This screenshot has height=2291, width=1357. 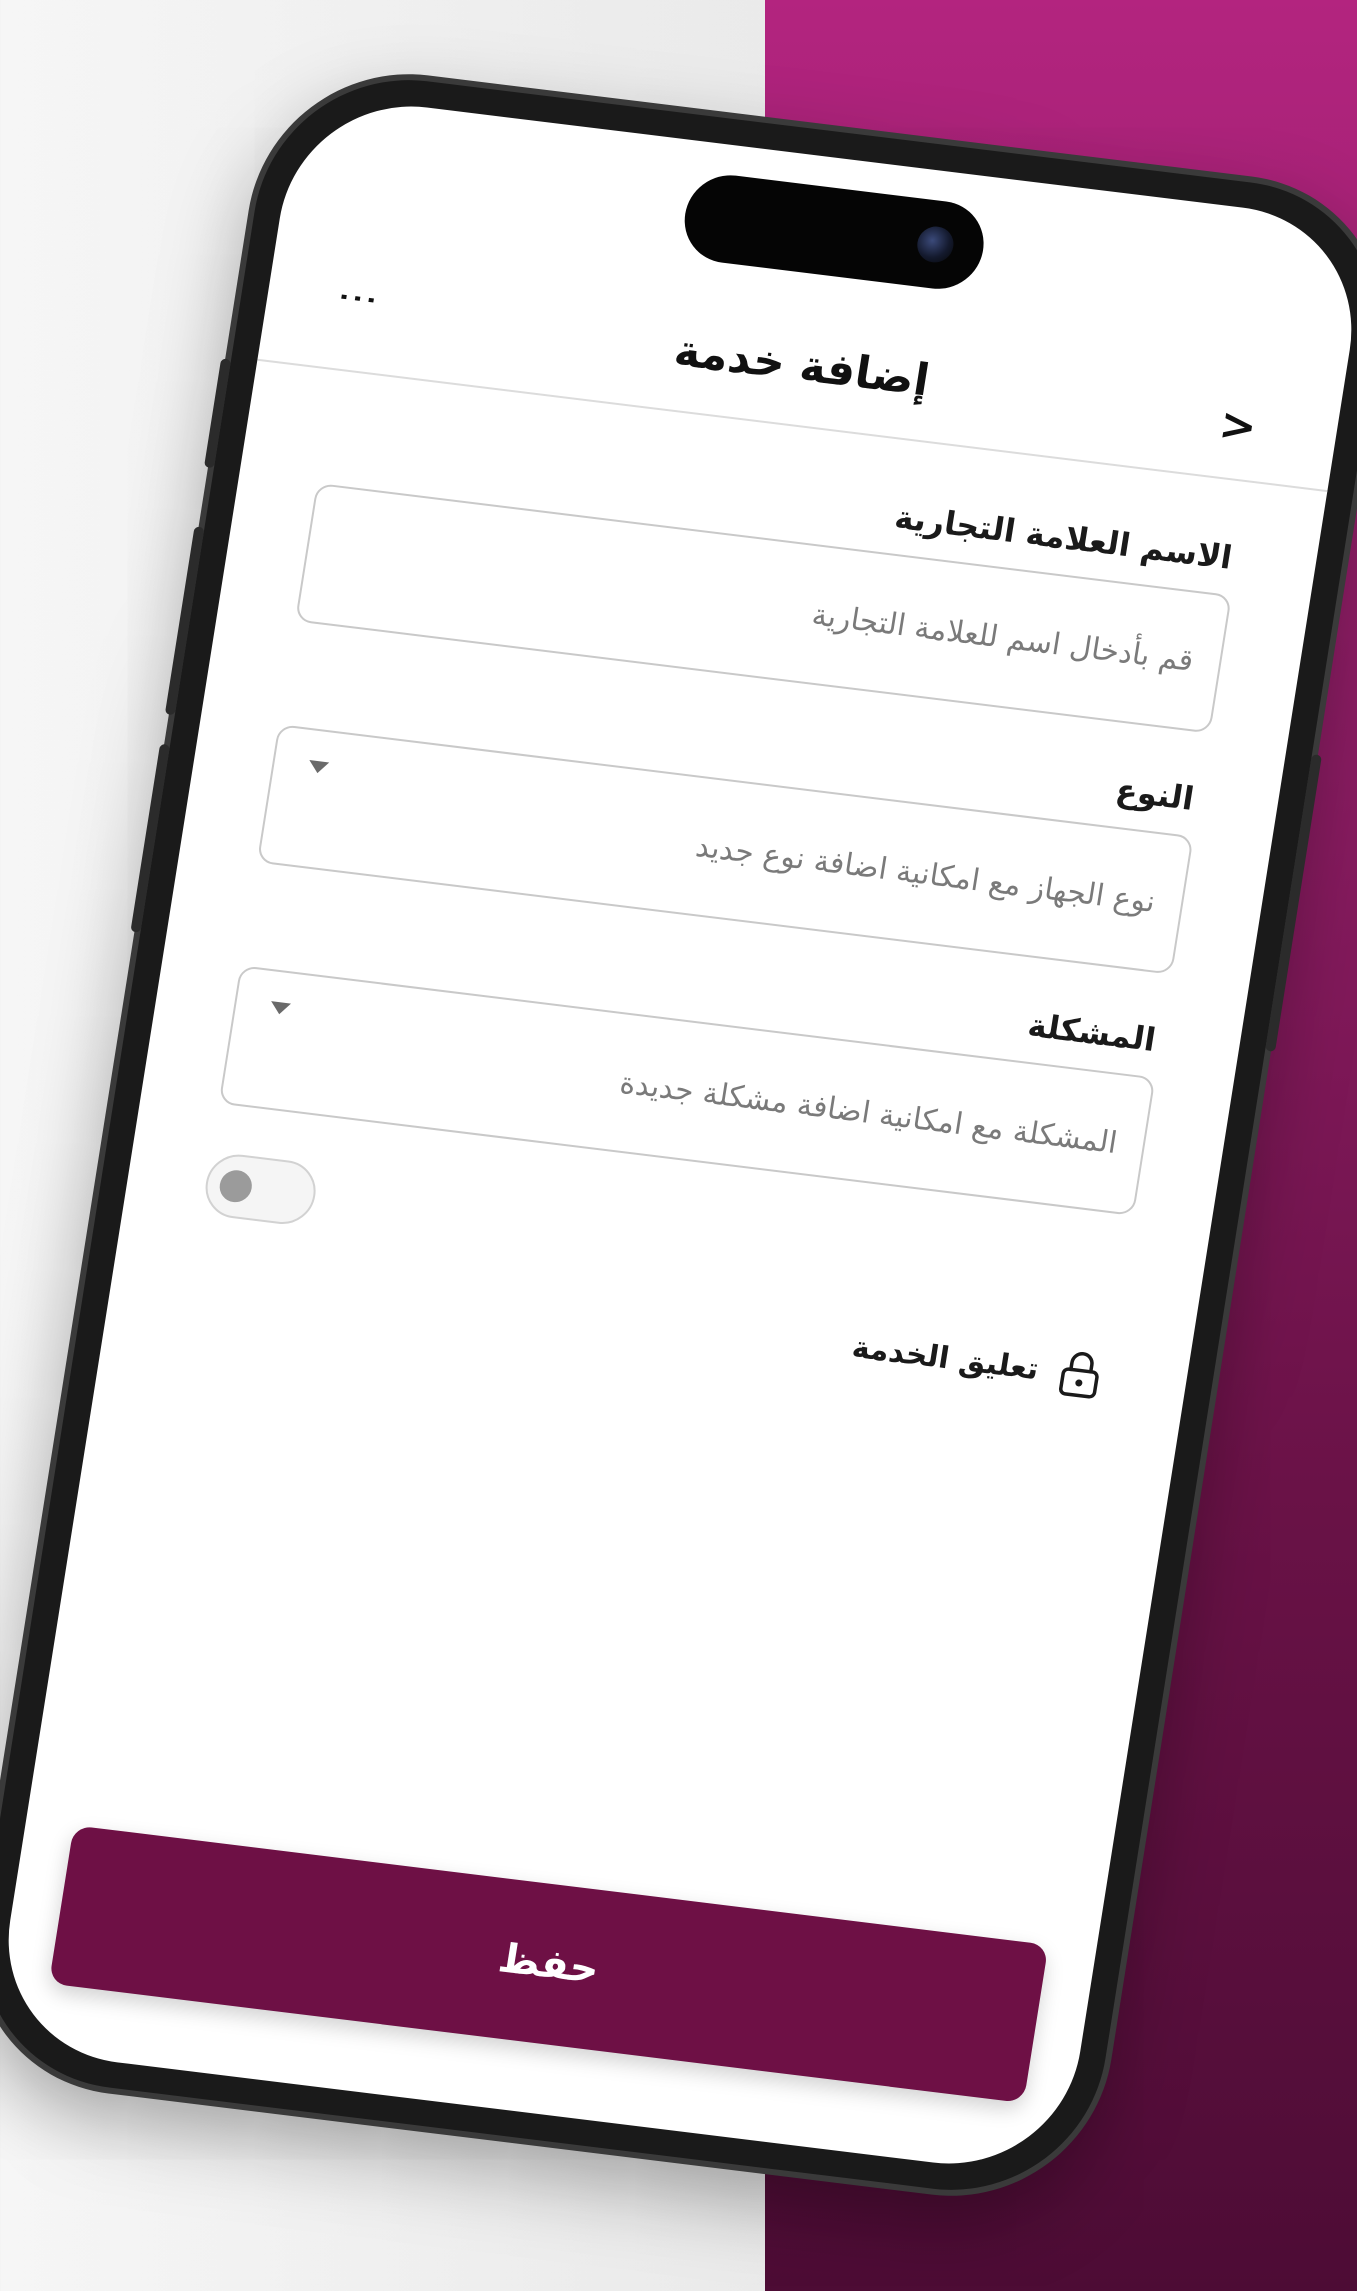 What do you see at coordinates (236, 1186) in the screenshot?
I see `toggle-knob` at bounding box center [236, 1186].